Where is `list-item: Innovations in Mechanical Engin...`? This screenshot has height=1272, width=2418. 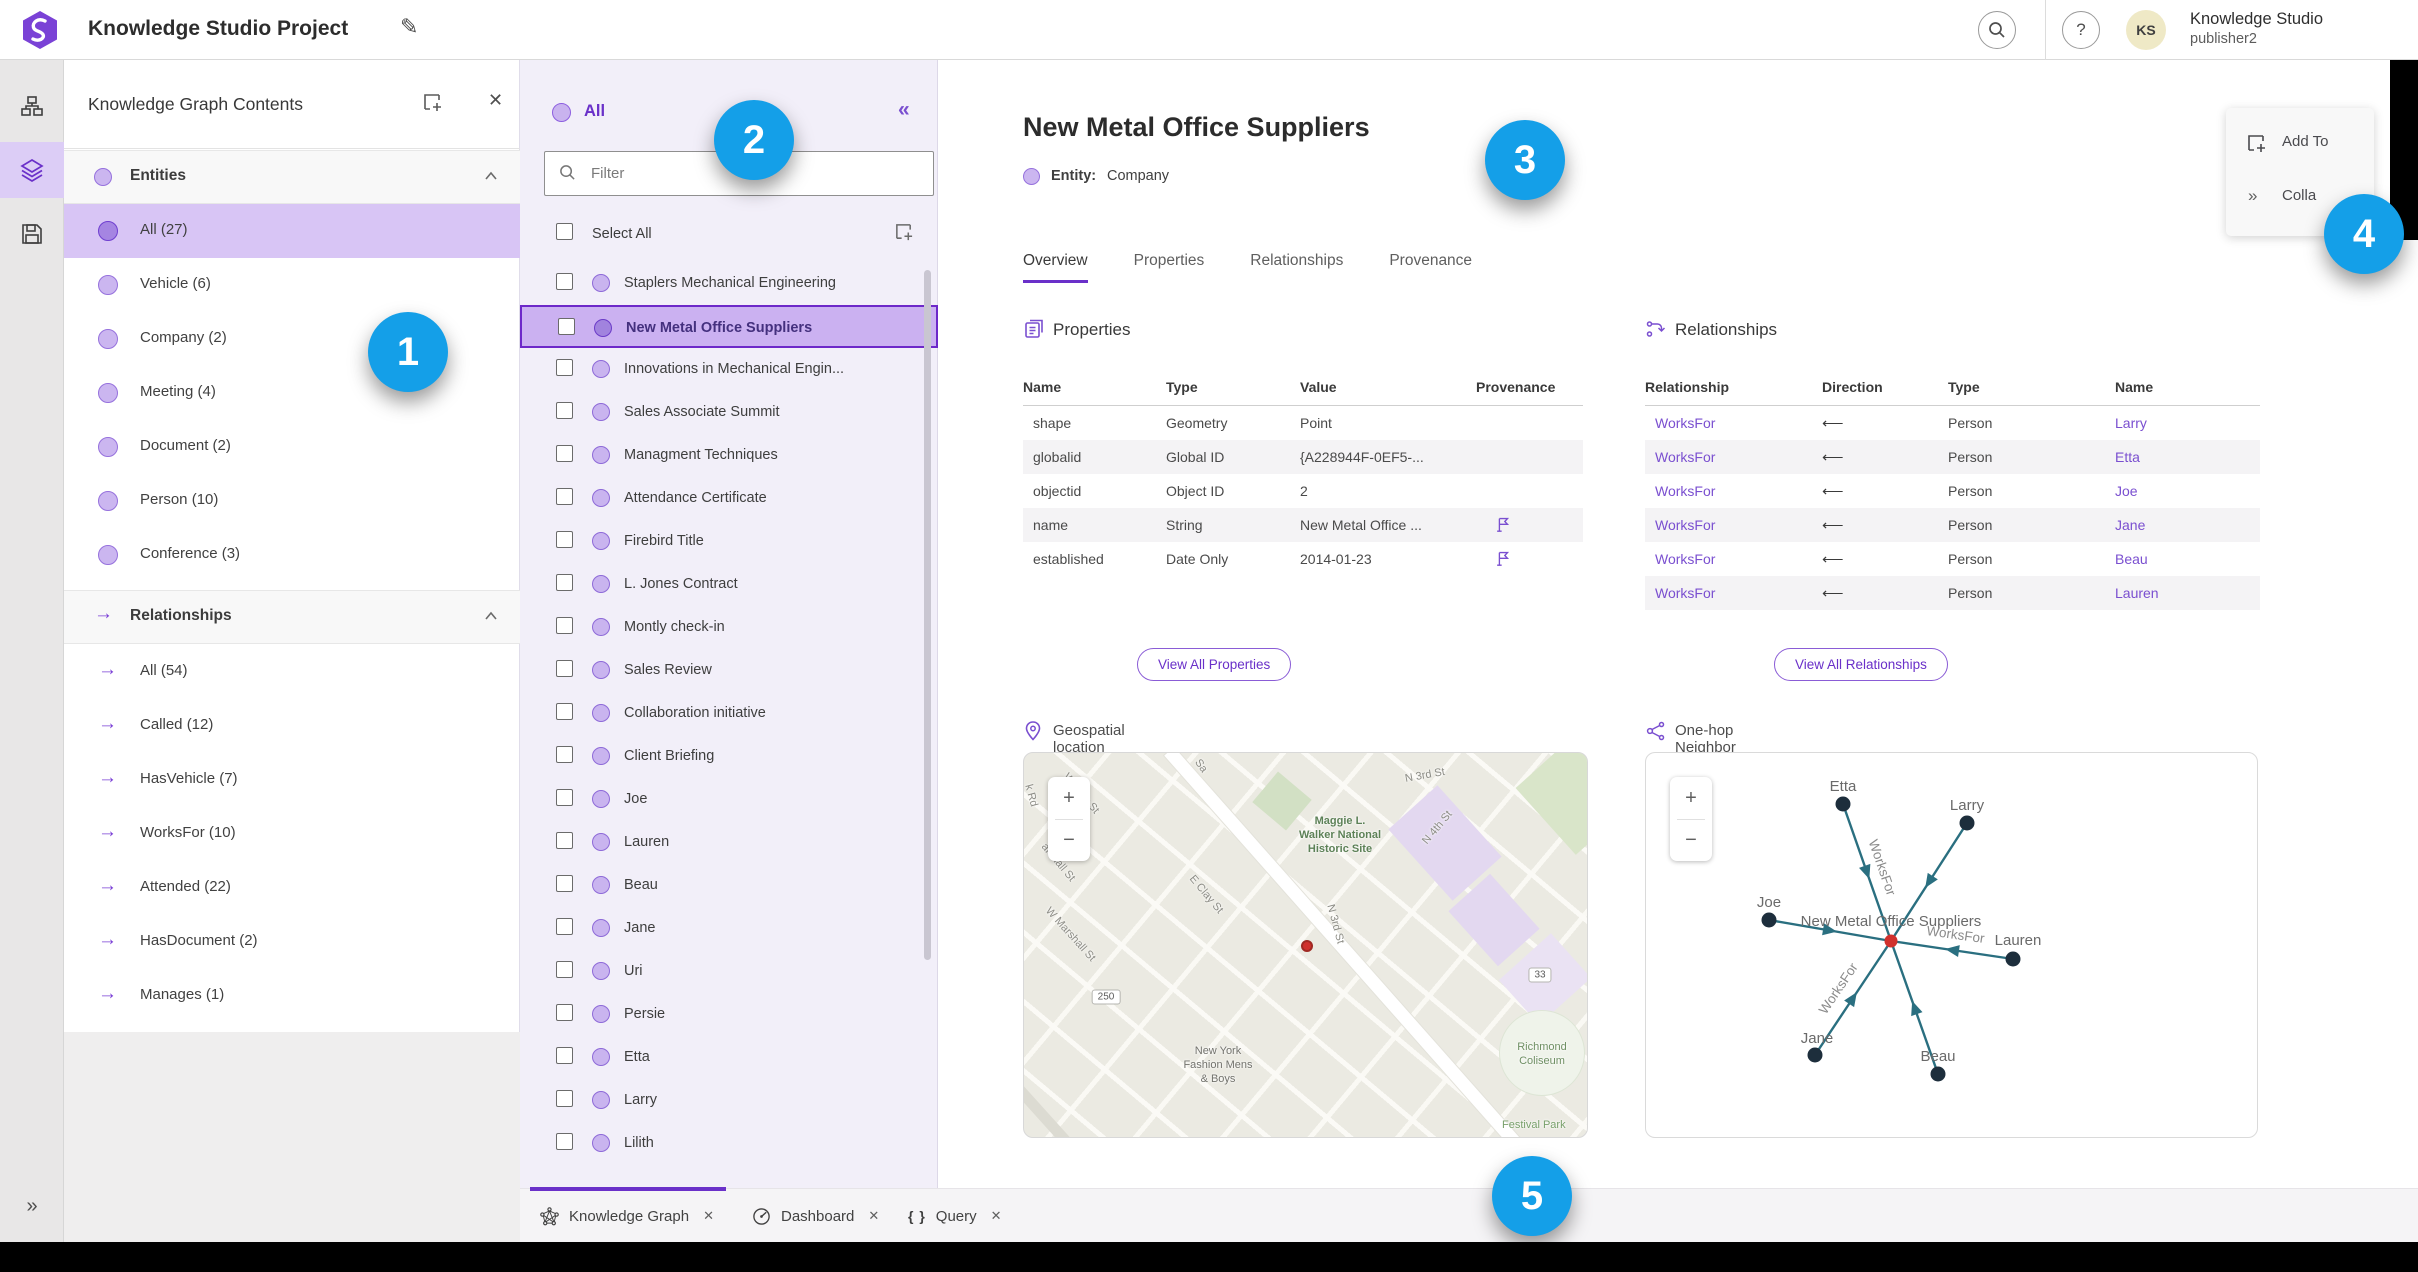 list-item: Innovations in Mechanical Engin... is located at coordinates (729, 369).